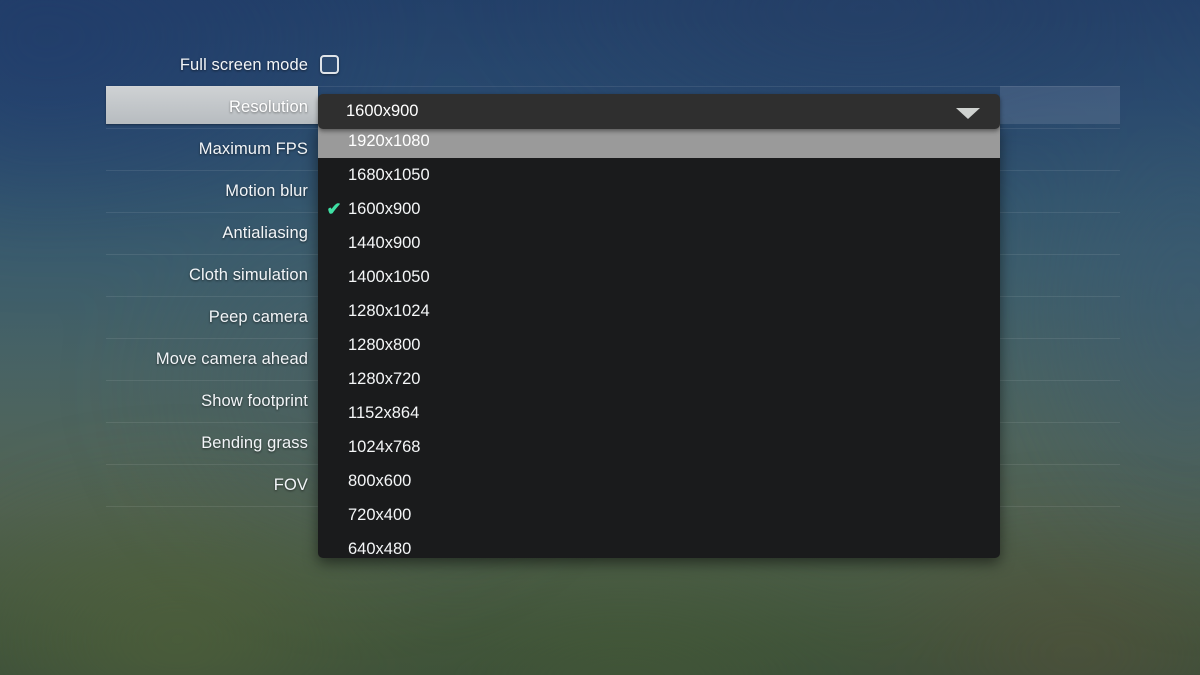  I want to click on resolution-option-label: 1440x900, so click(384, 243).